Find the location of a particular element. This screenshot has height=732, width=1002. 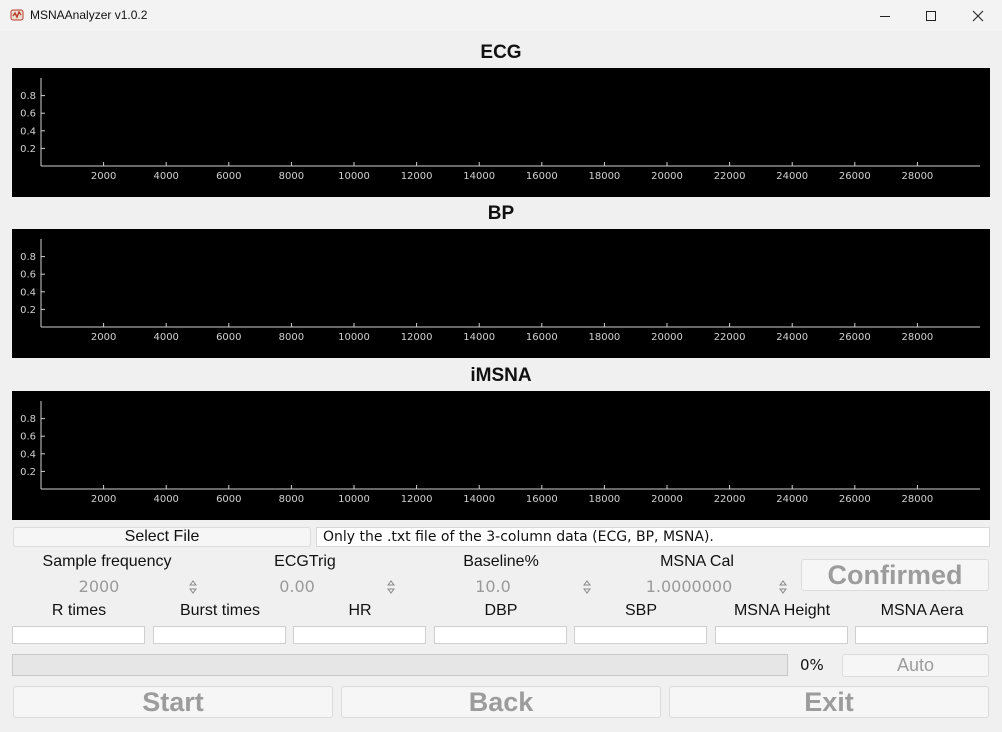

msna-height-label: MSNA Height is located at coordinates (782, 610).